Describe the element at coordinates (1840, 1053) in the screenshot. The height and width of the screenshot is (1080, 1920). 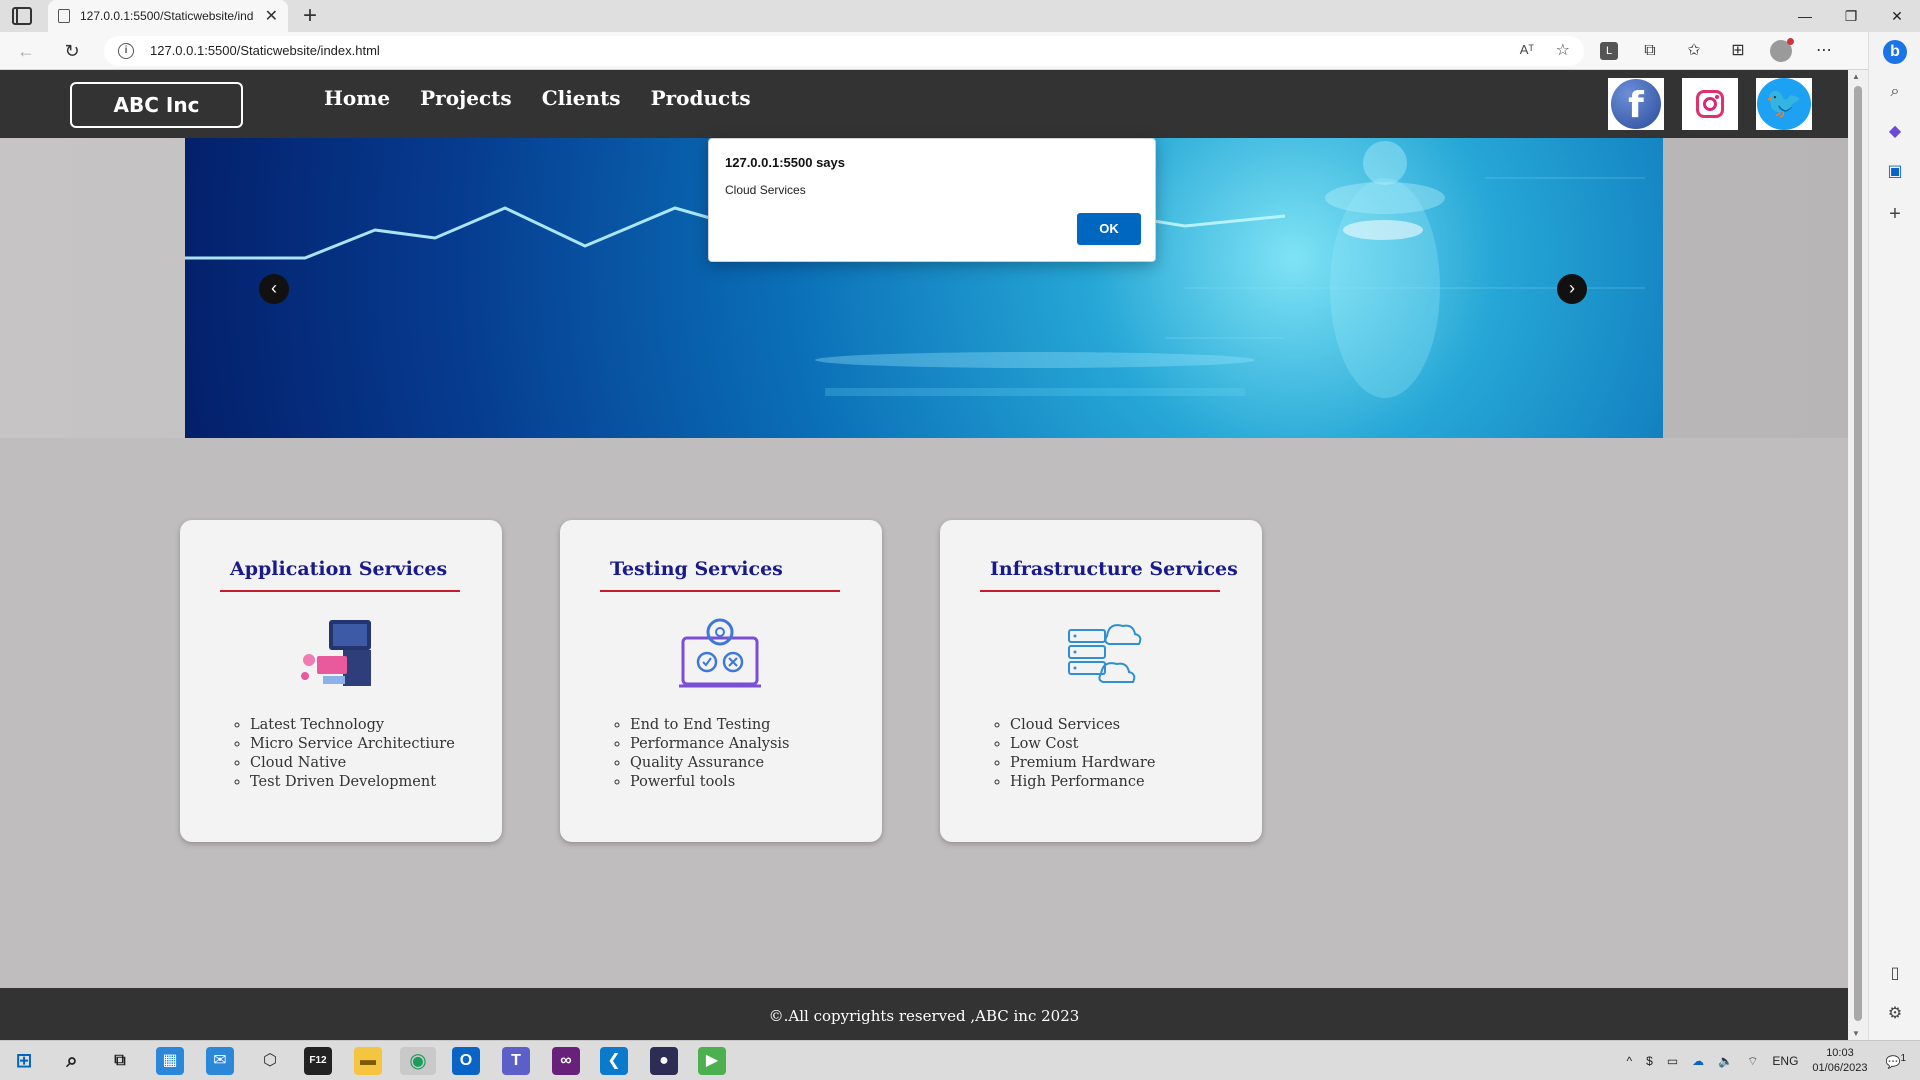
I see `clock-time: 10:03` at that location.